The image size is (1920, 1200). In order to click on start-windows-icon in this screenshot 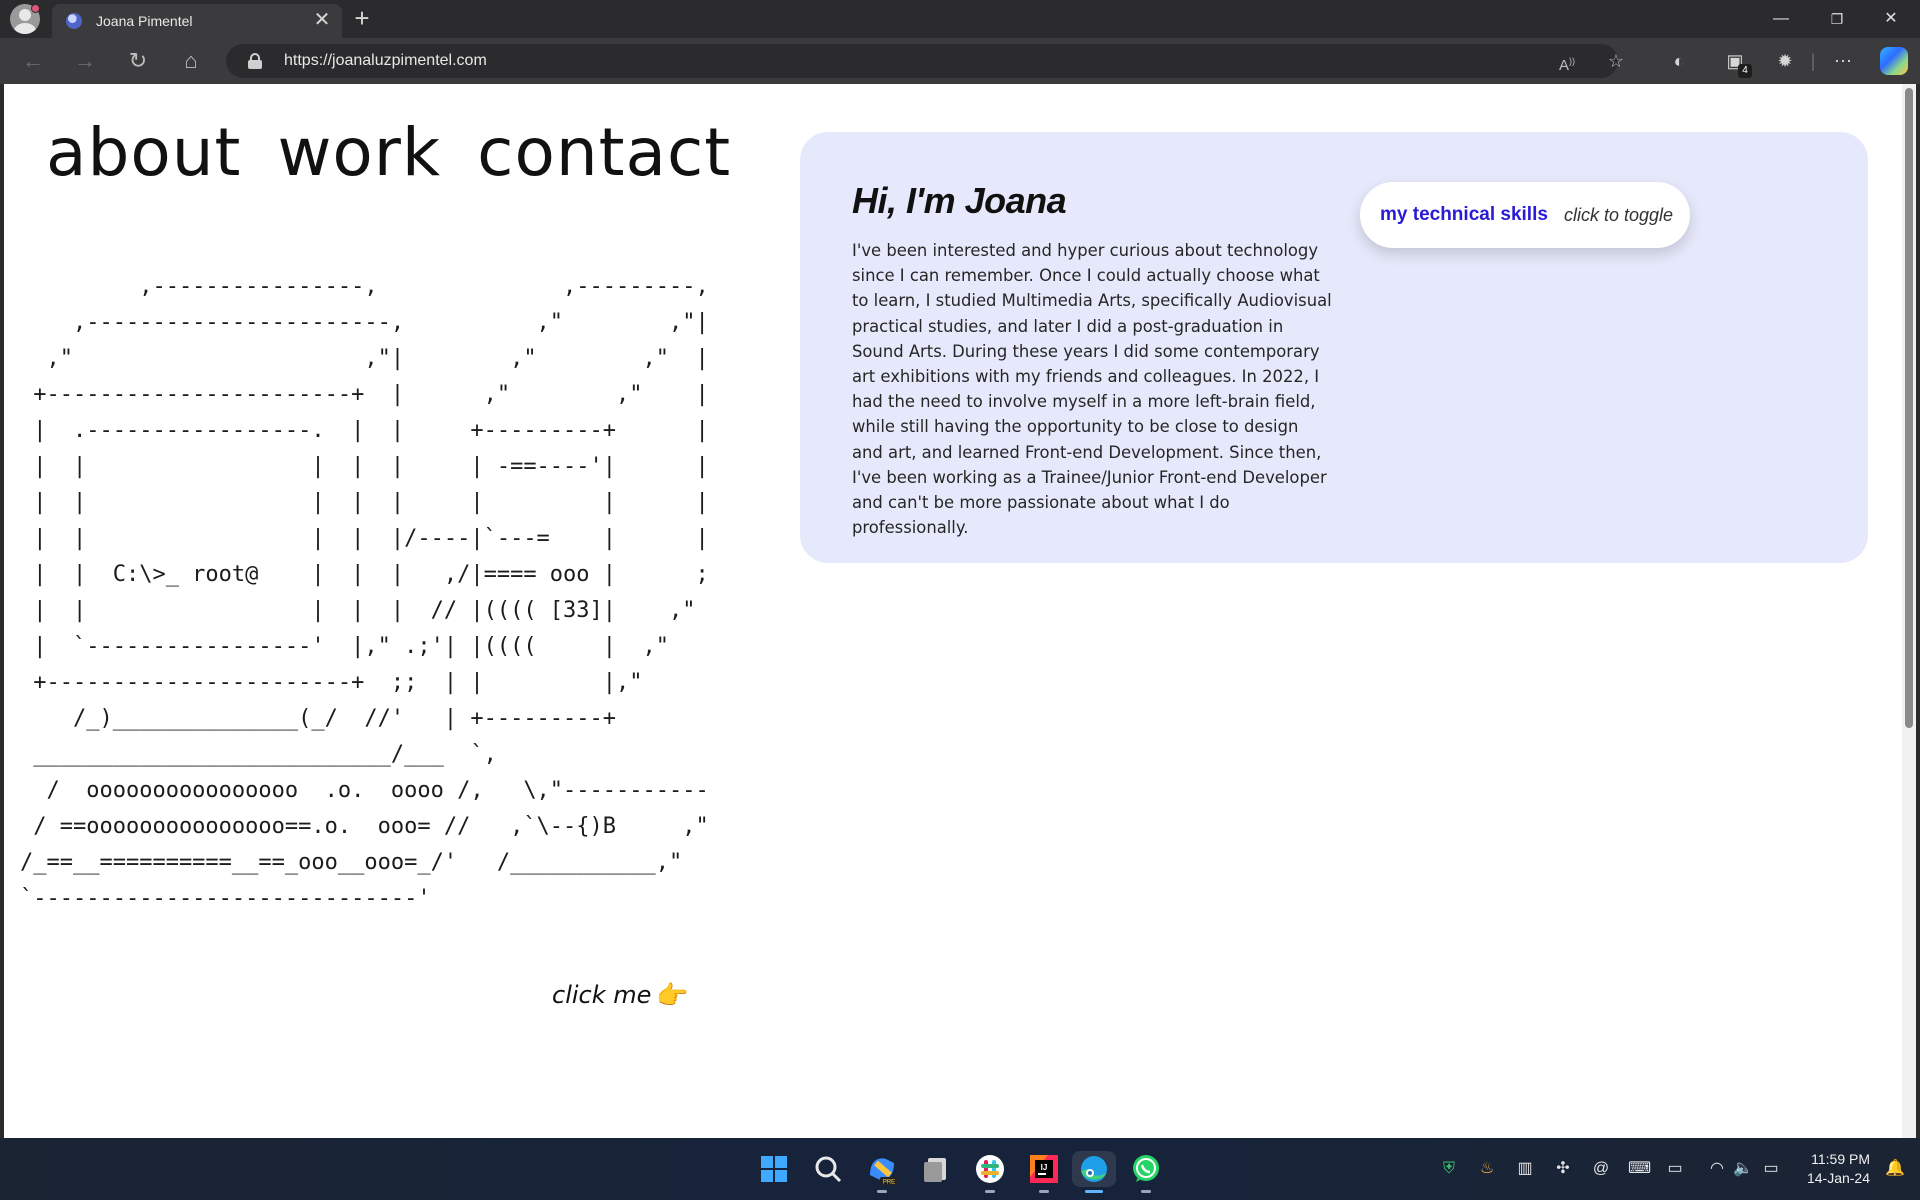, I will do `click(774, 1169)`.